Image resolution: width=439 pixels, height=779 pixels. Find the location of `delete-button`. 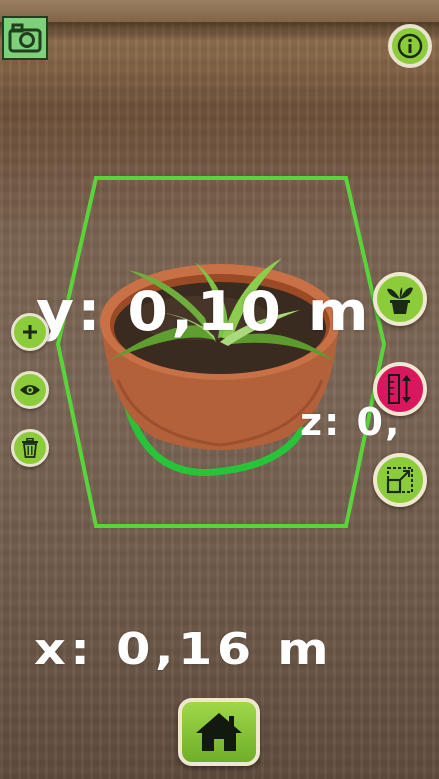

delete-button is located at coordinates (30, 448).